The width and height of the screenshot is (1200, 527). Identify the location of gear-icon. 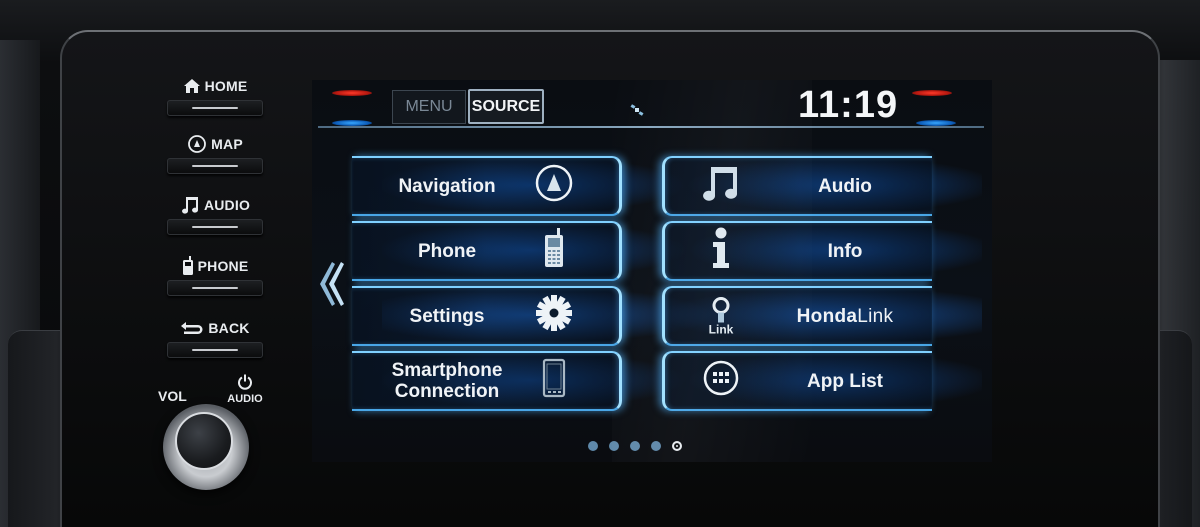
(554, 316).